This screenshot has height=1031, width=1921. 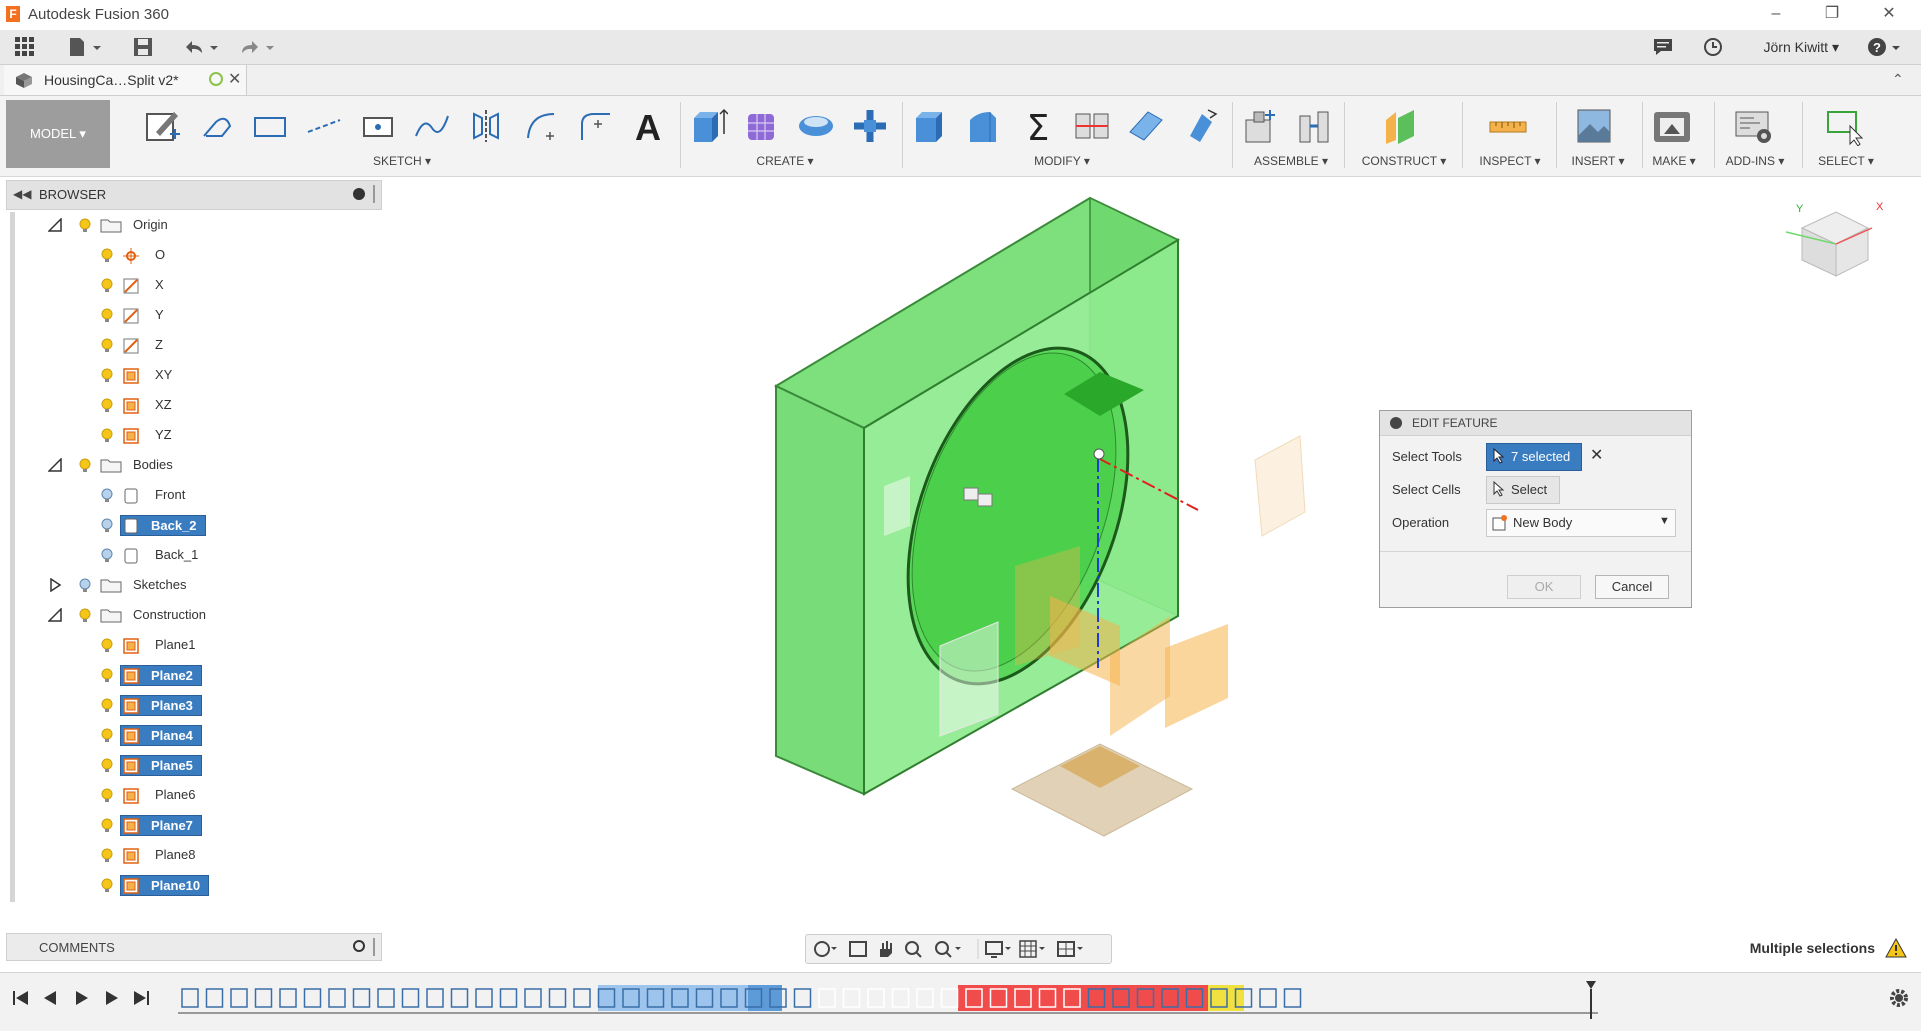 What do you see at coordinates (378, 126) in the screenshot?
I see `point-tool-icon` at bounding box center [378, 126].